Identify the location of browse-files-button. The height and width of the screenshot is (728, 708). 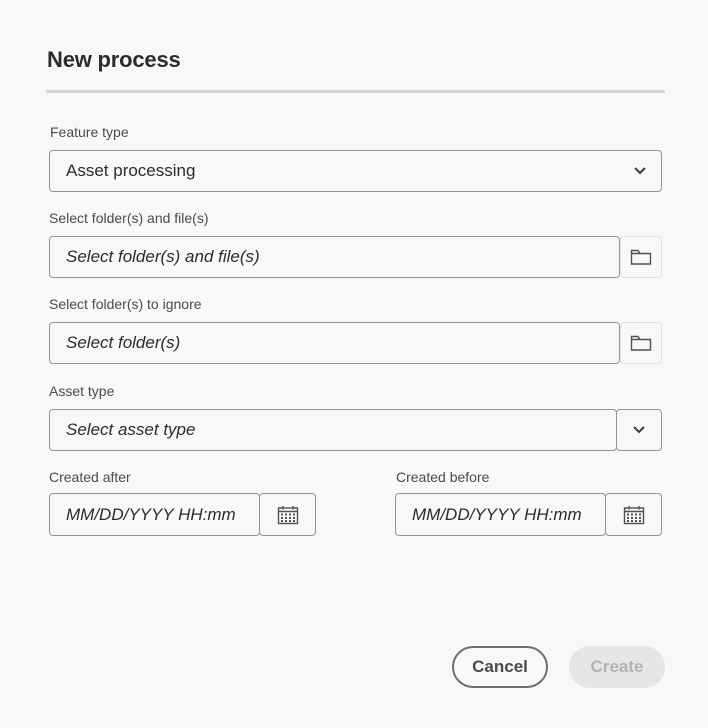
(641, 257).